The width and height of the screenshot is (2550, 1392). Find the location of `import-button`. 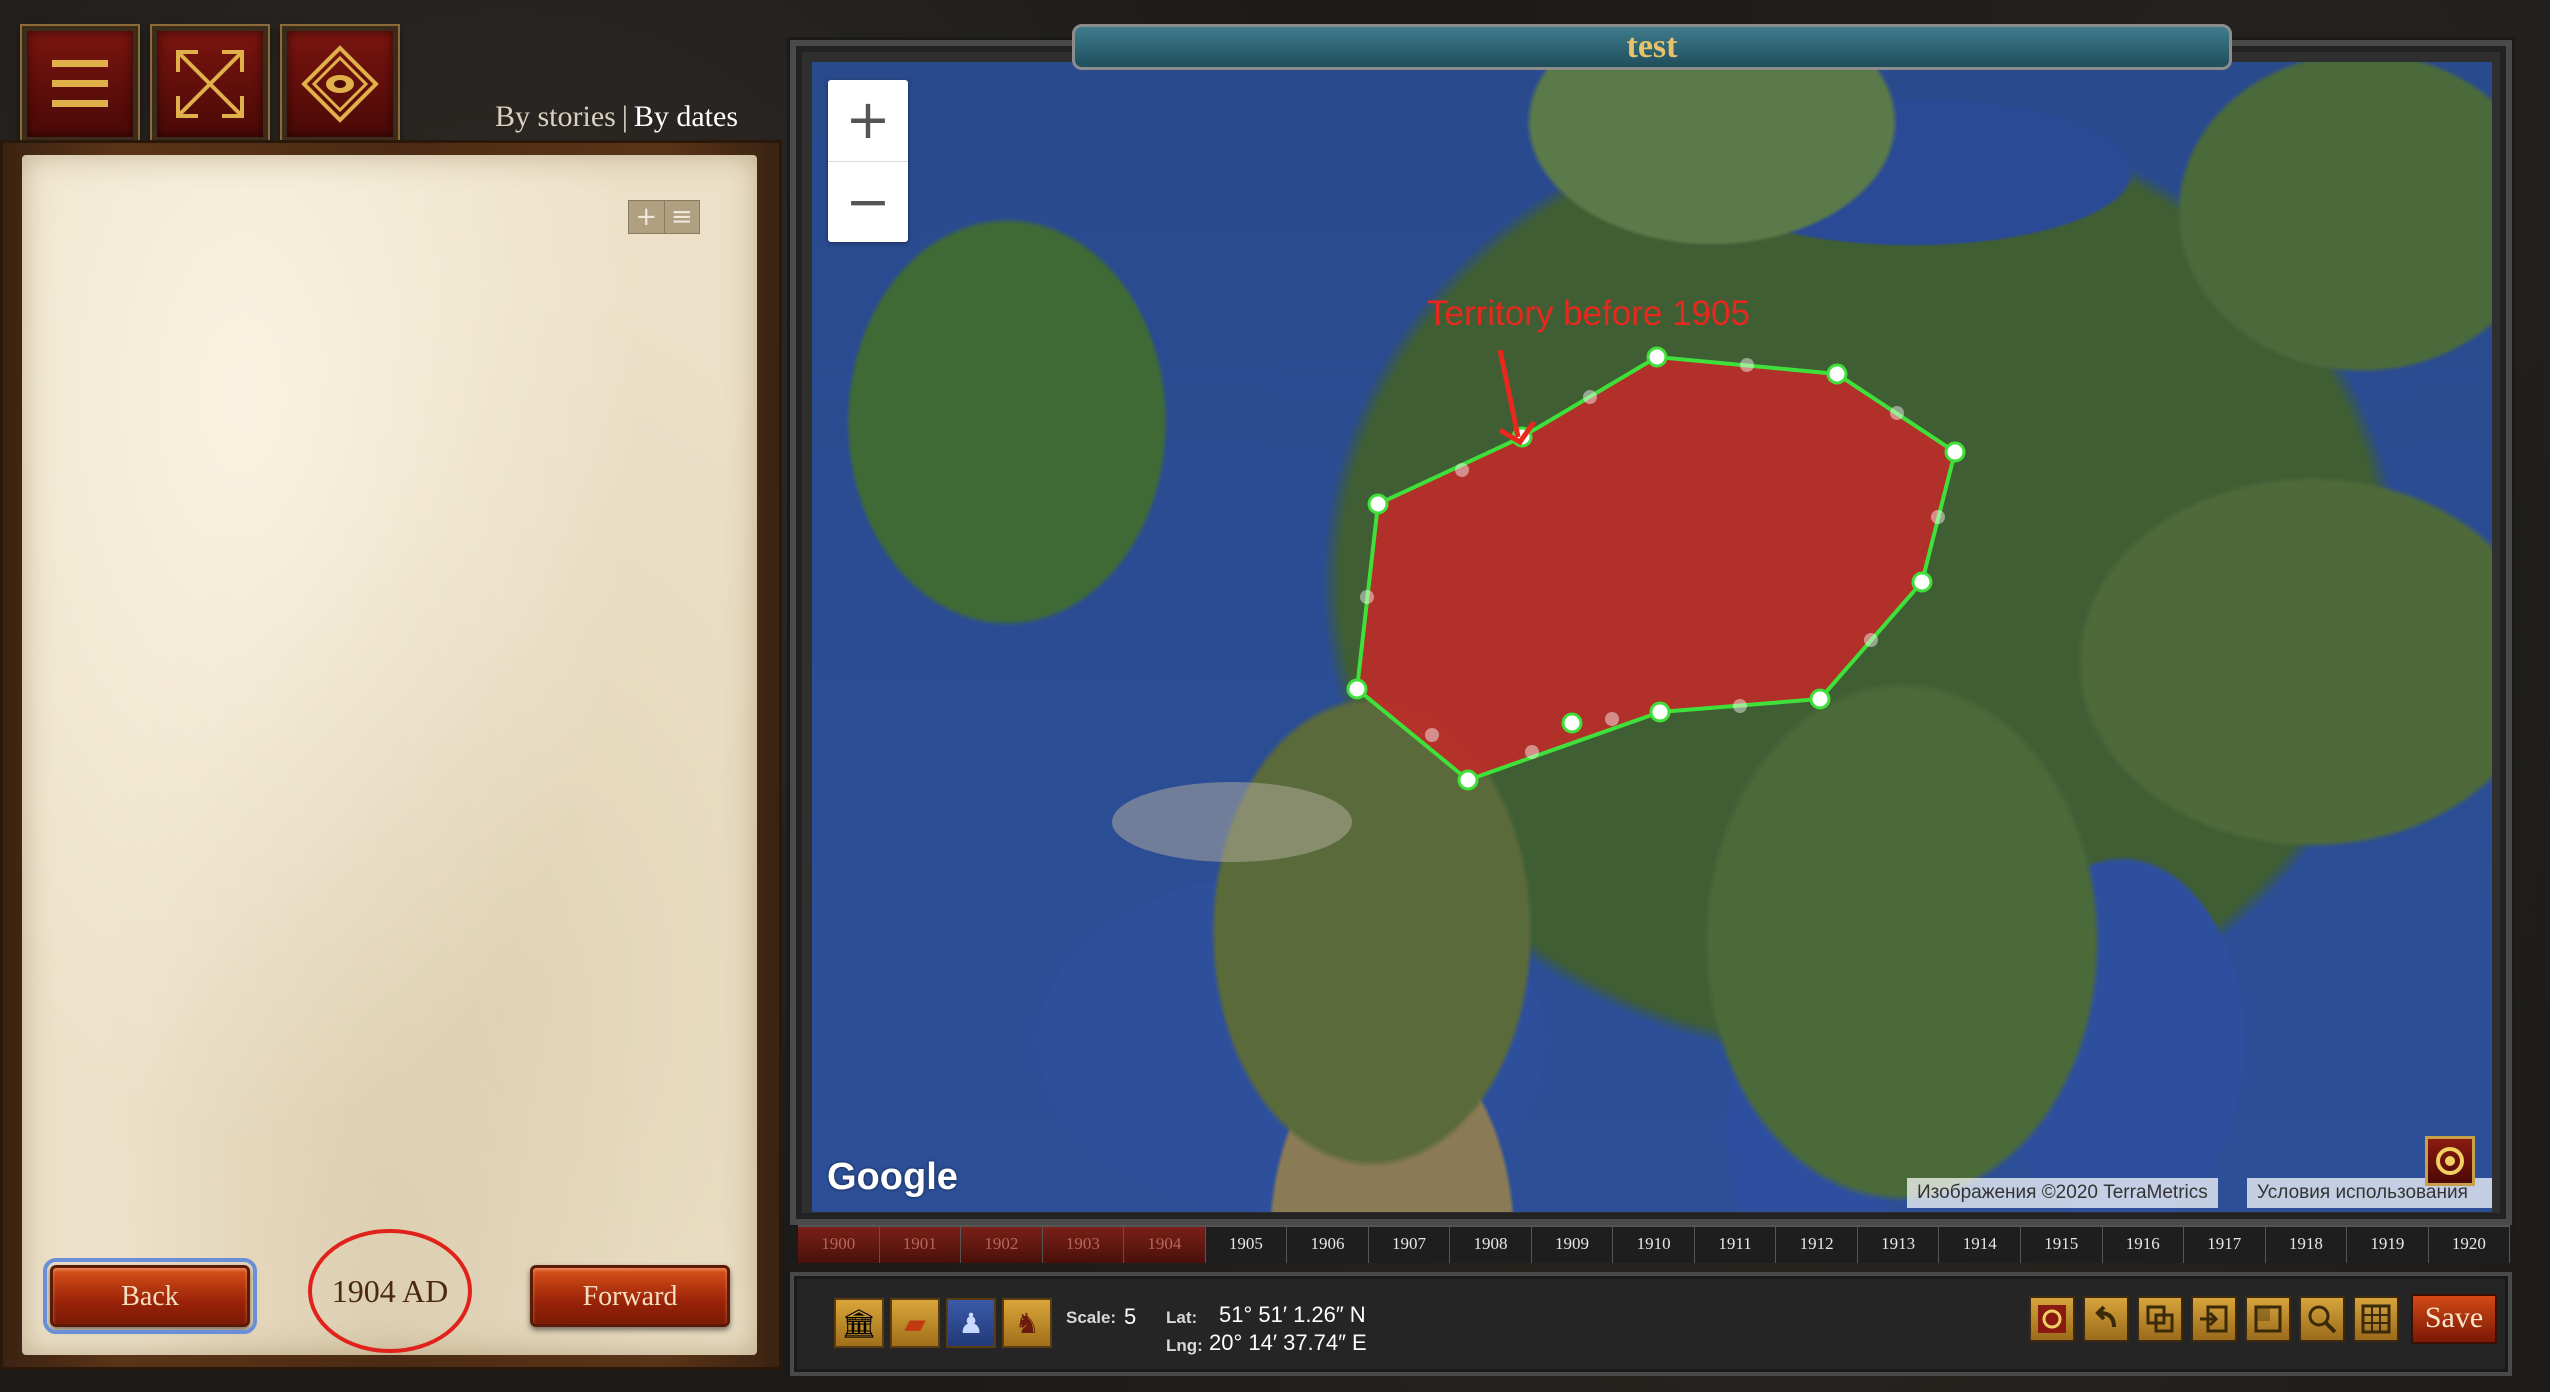

import-button is located at coordinates (2214, 1319).